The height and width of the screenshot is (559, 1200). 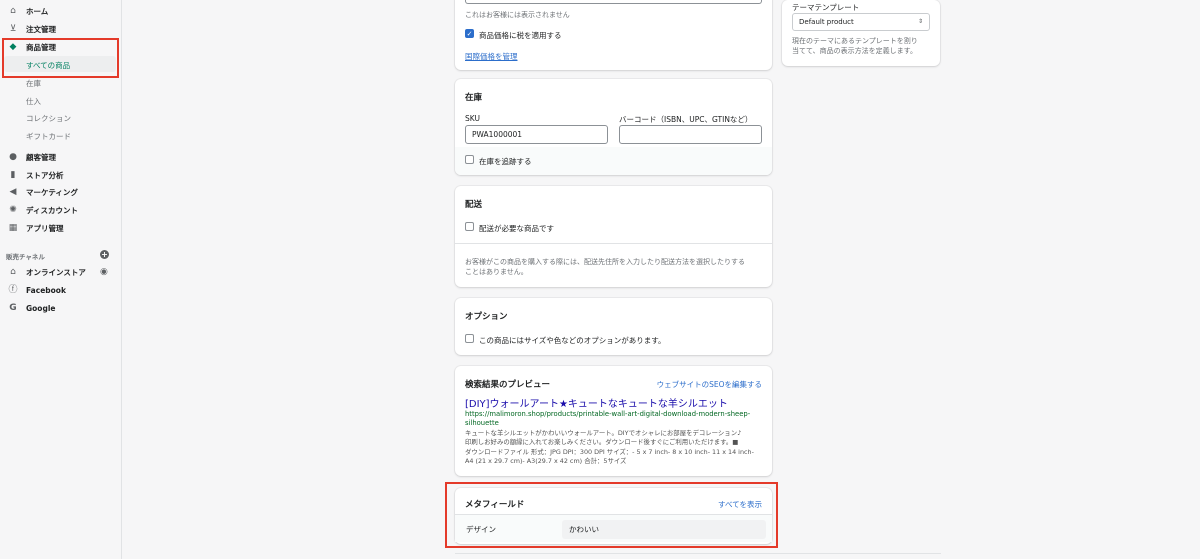 I want to click on store-icon: ⌂, so click(x=13, y=272).